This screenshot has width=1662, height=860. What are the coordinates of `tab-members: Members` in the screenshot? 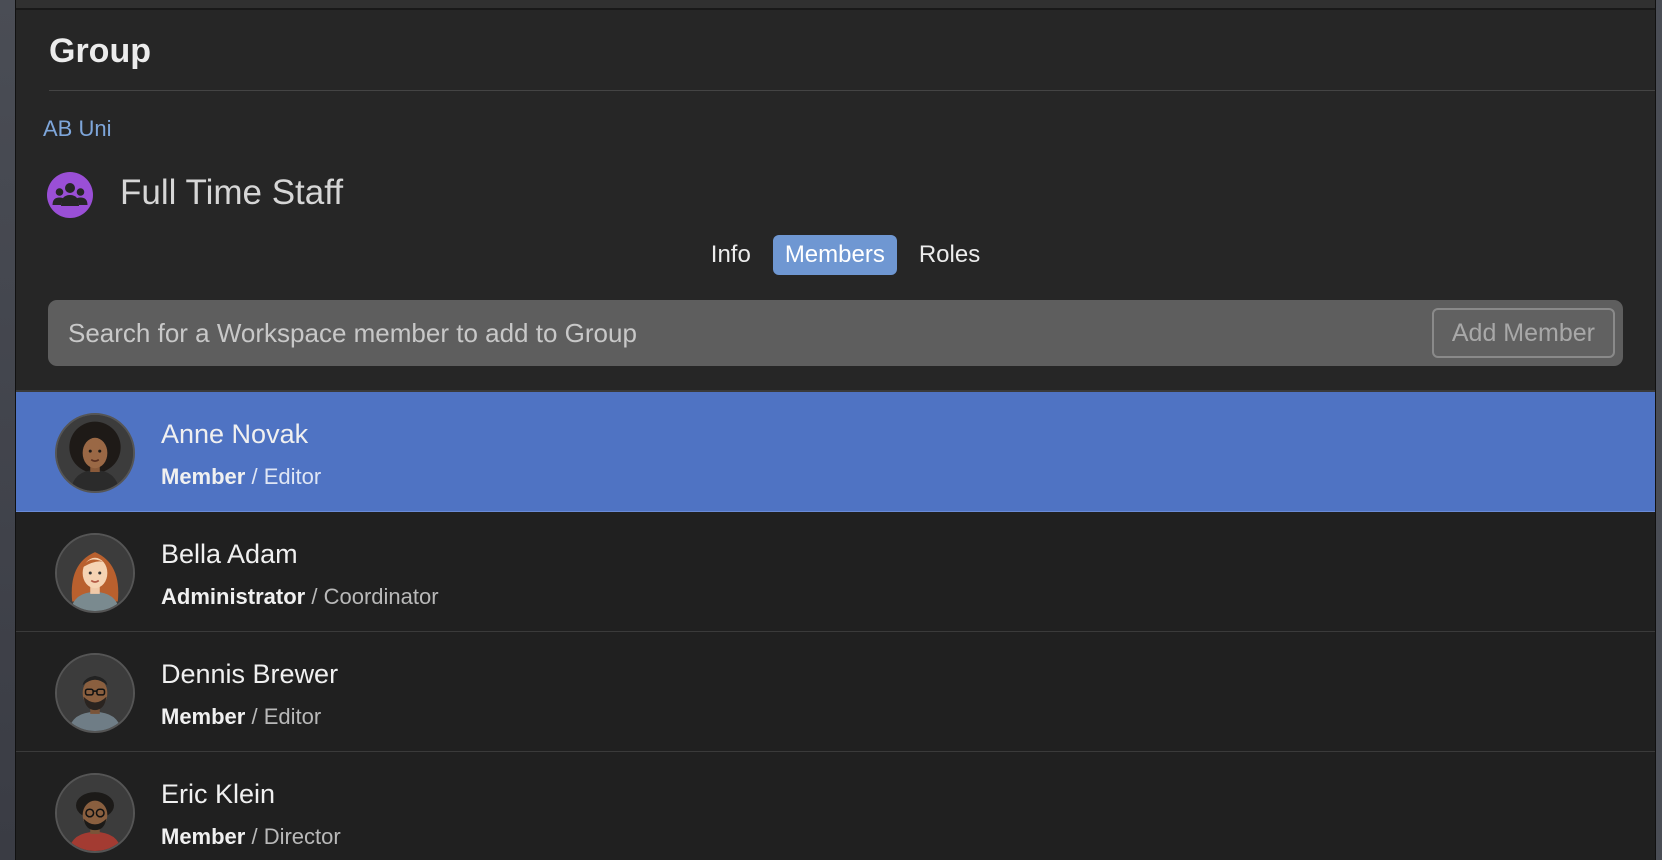 It's located at (834, 255).